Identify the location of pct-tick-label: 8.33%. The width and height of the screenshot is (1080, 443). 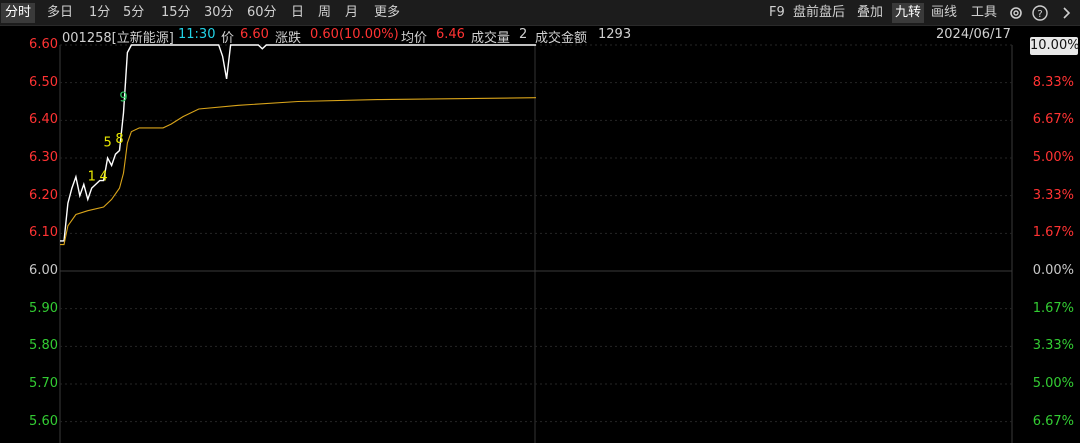
(1053, 82).